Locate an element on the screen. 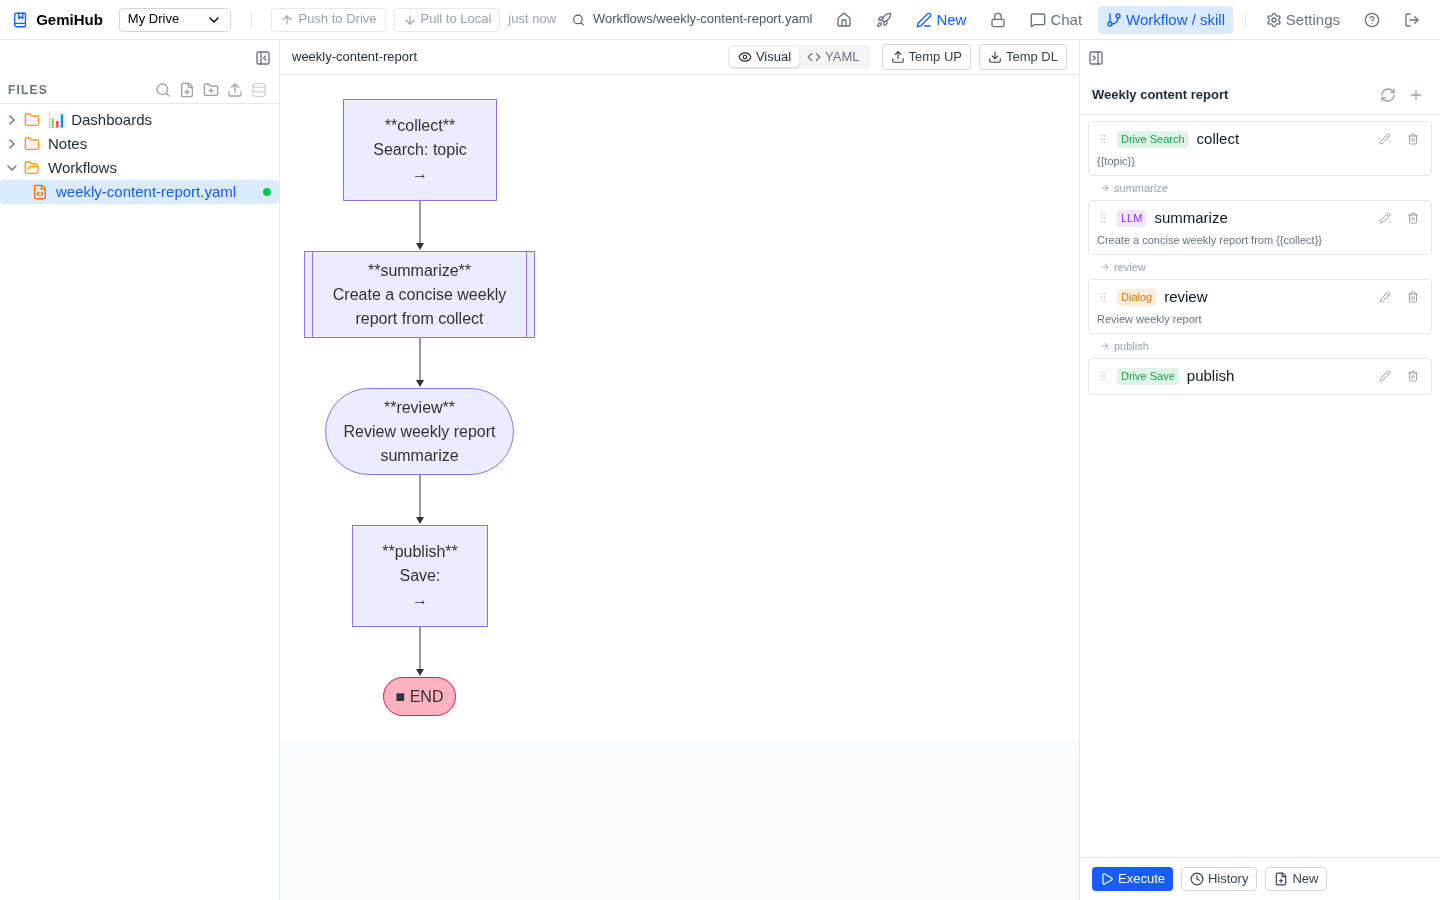 The width and height of the screenshot is (1440, 900). step-type-tag: Dialog is located at coordinates (1137, 297).